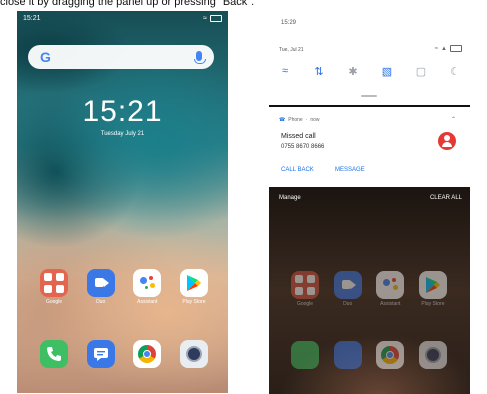  What do you see at coordinates (353, 71) in the screenshot?
I see `bluetooth-icon: ✱` at bounding box center [353, 71].